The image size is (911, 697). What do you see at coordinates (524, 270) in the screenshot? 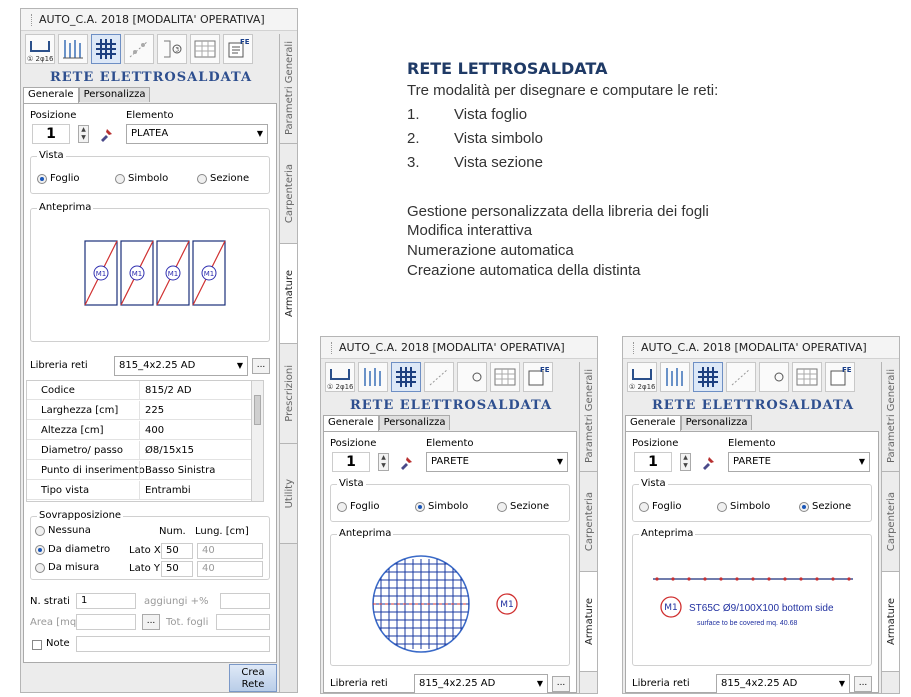
I see `feature-item: Creazione automatica della distinta` at bounding box center [524, 270].